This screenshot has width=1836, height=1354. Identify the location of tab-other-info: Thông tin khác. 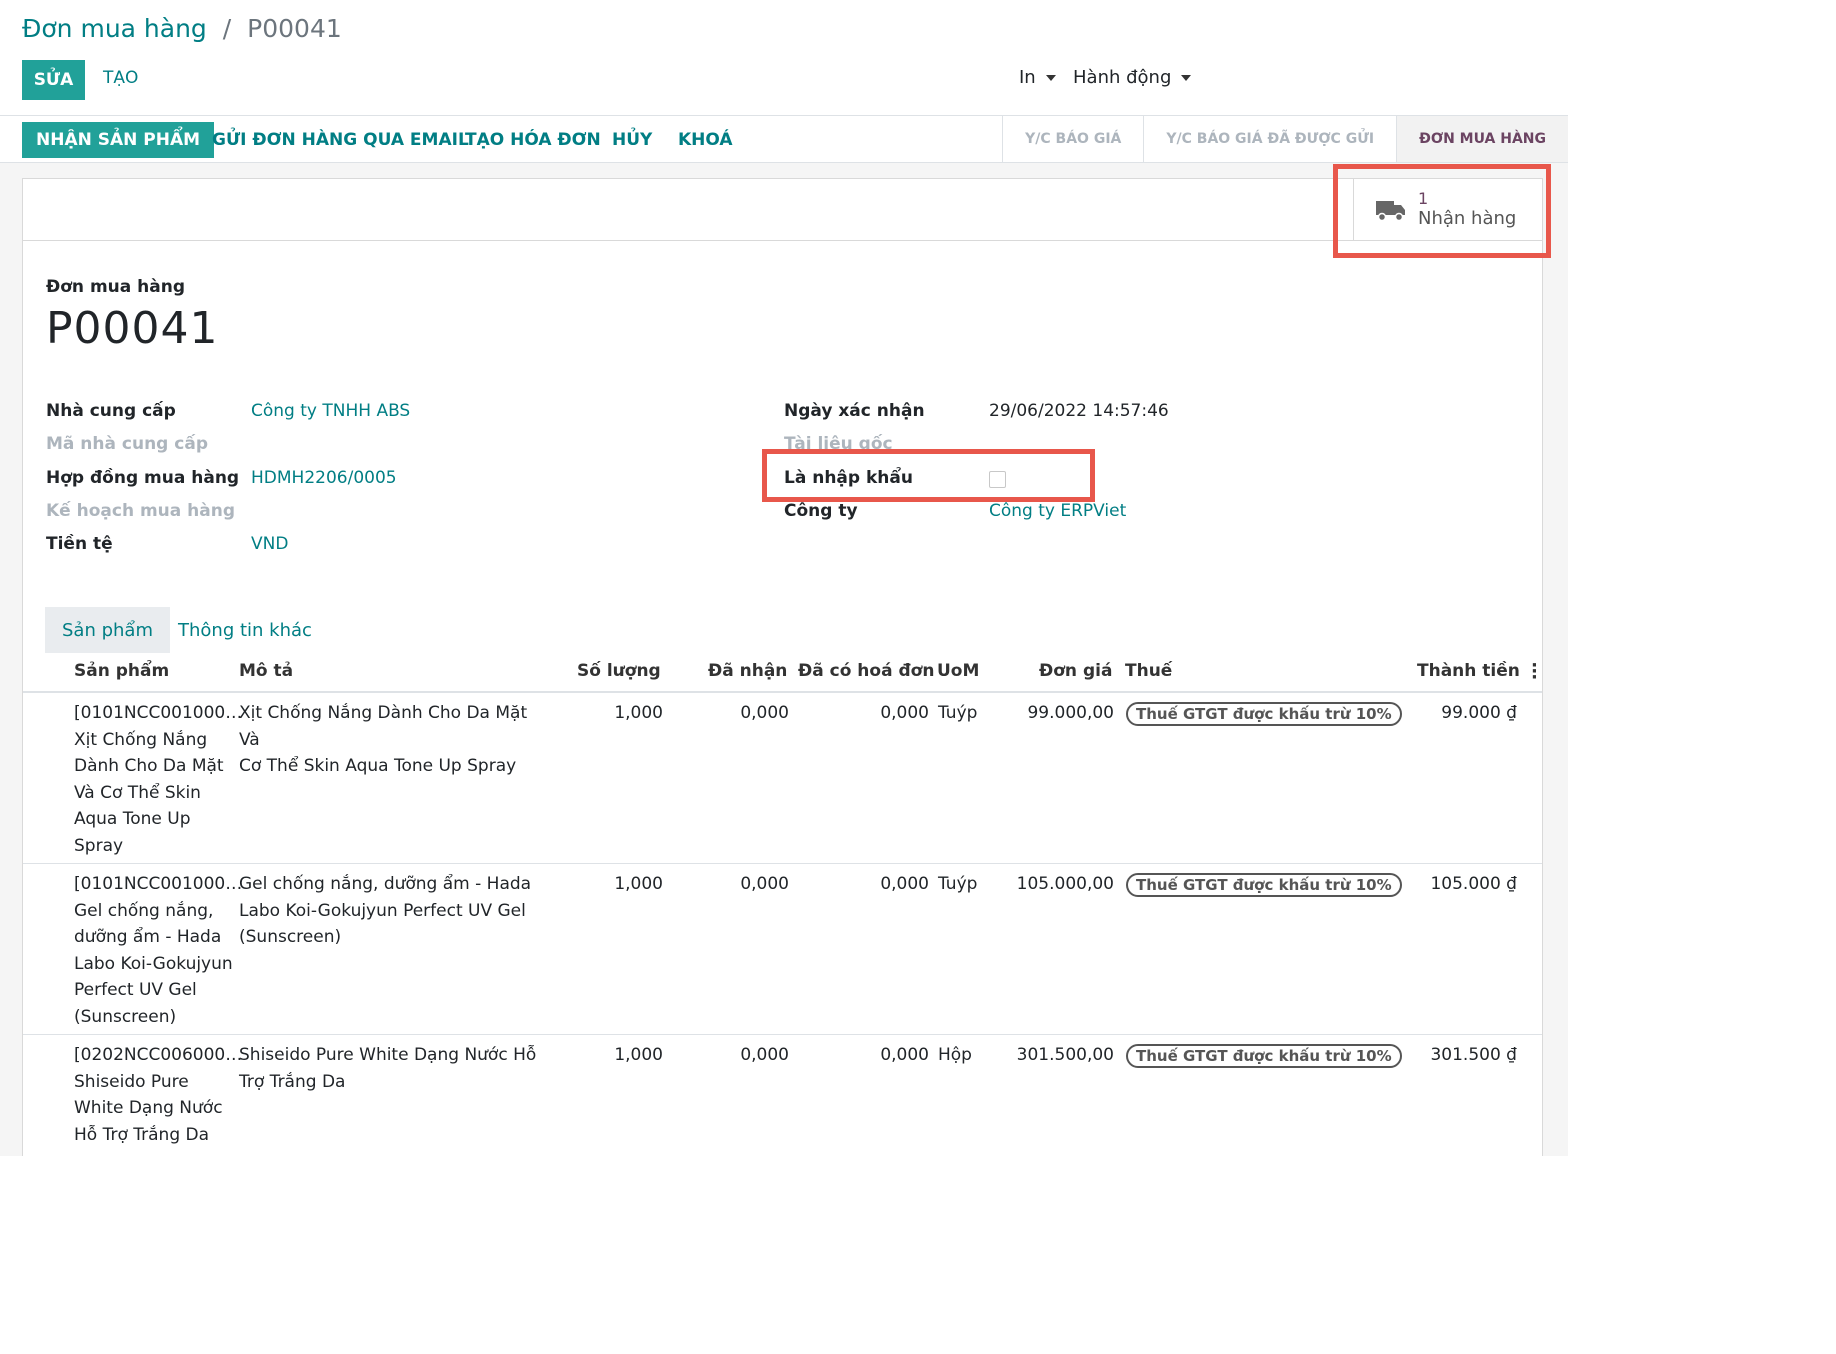
(245, 630).